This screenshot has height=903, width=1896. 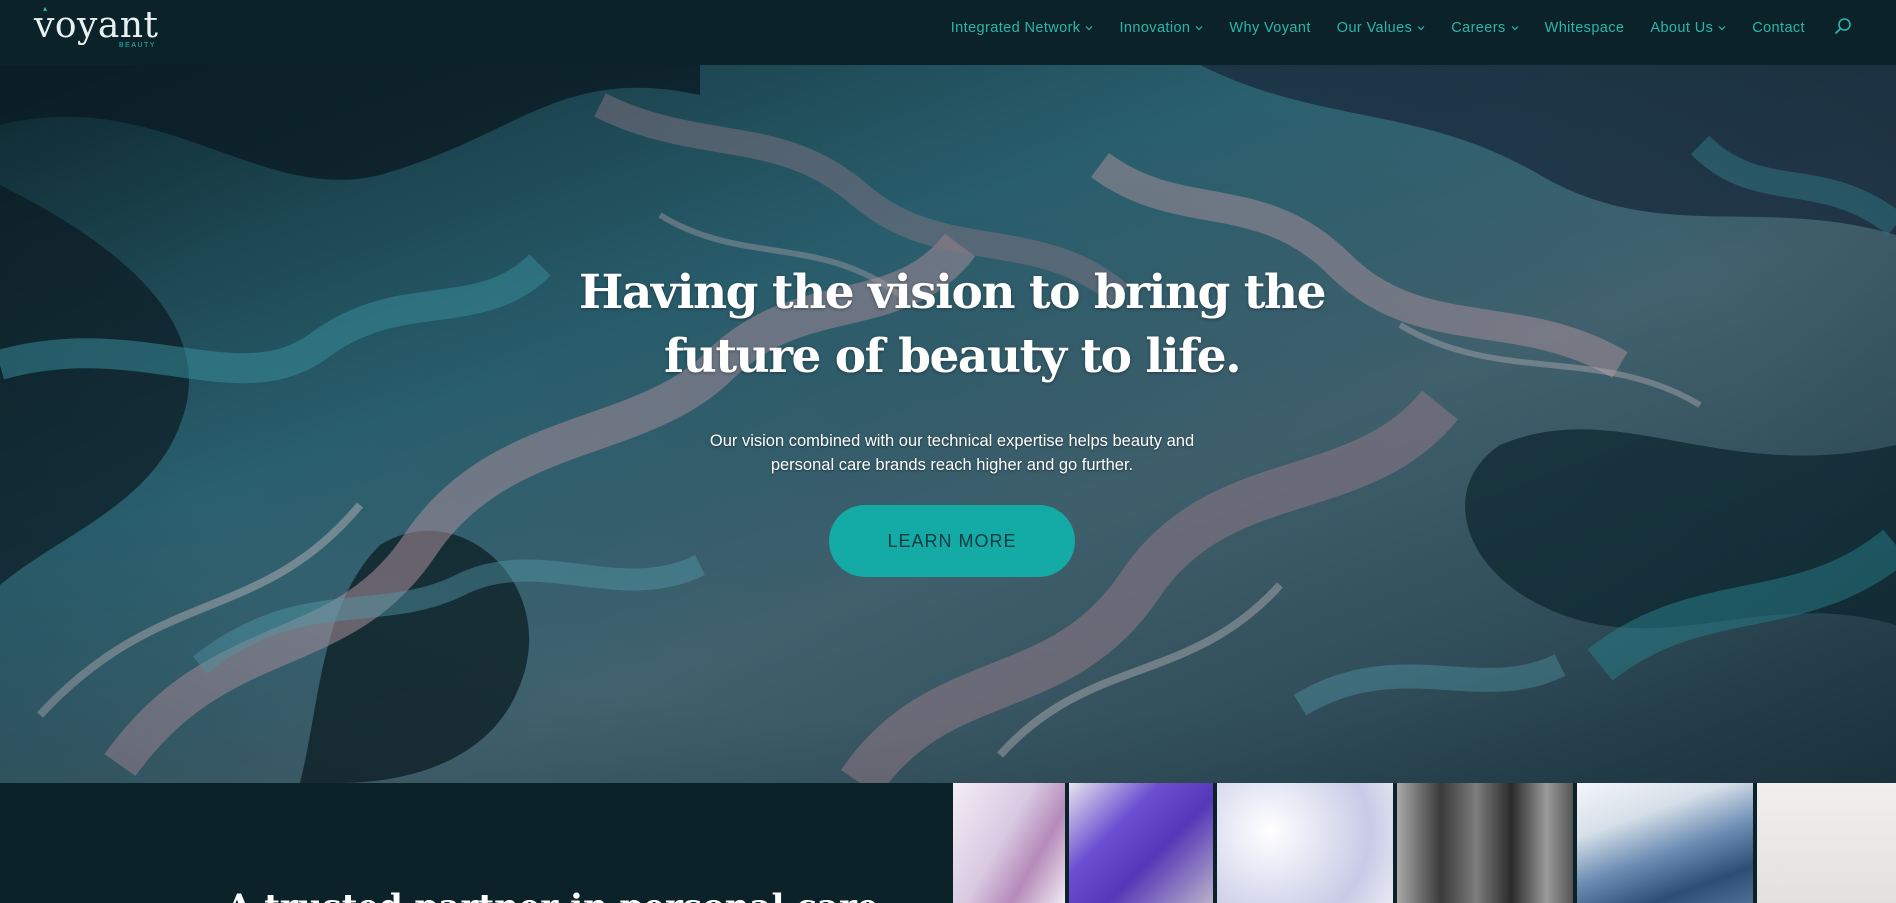 I want to click on search-icon, so click(x=1843, y=28).